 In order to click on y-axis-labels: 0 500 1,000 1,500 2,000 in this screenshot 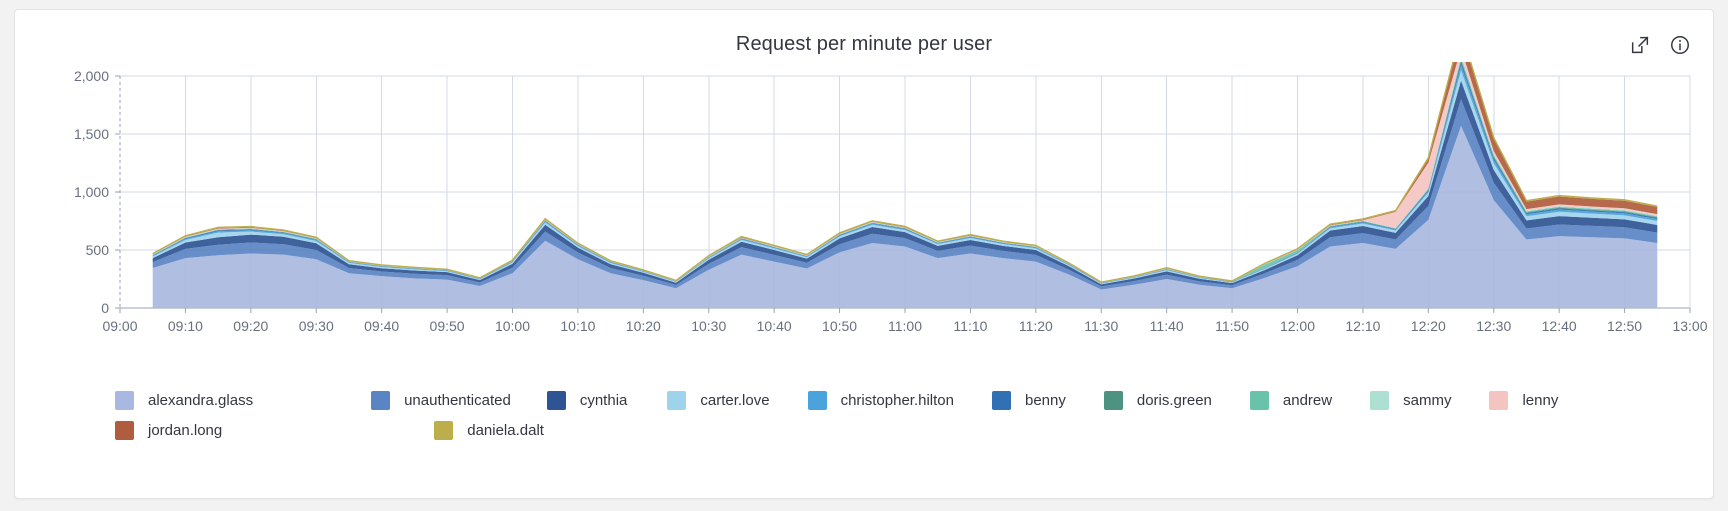, I will do `click(97, 192)`.